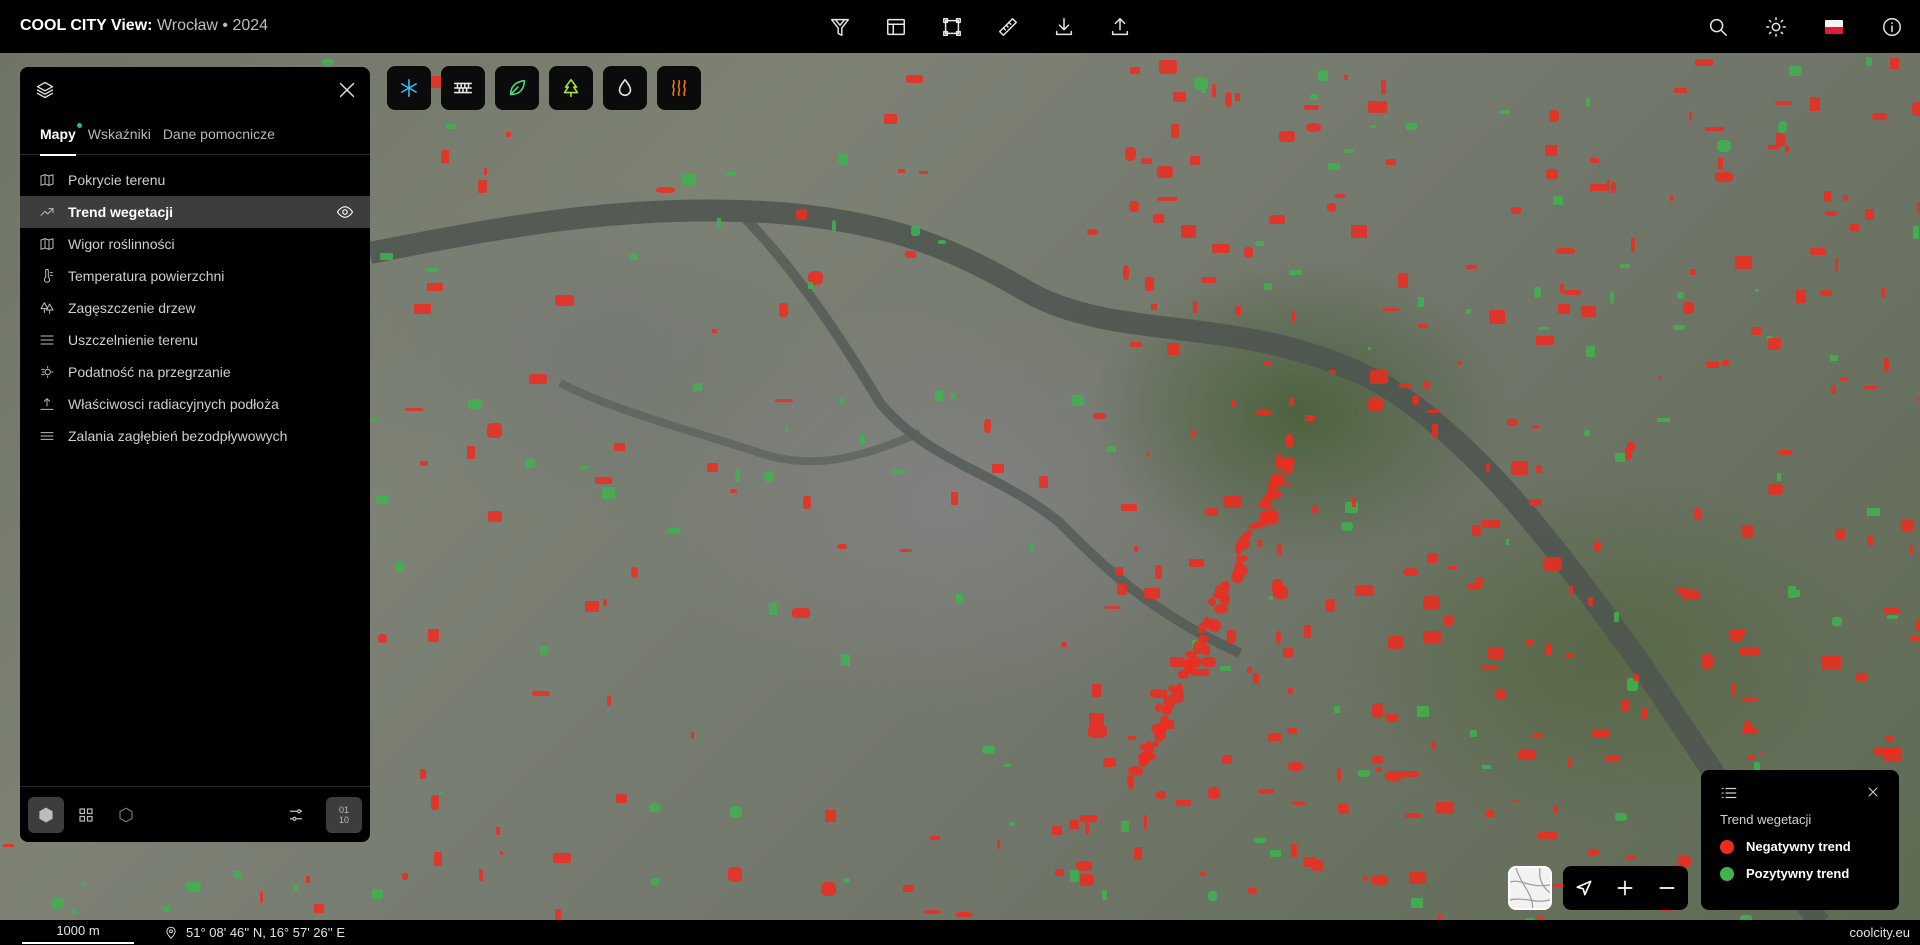  Describe the element at coordinates (1120, 27) in the screenshot. I see `upload-button` at that location.